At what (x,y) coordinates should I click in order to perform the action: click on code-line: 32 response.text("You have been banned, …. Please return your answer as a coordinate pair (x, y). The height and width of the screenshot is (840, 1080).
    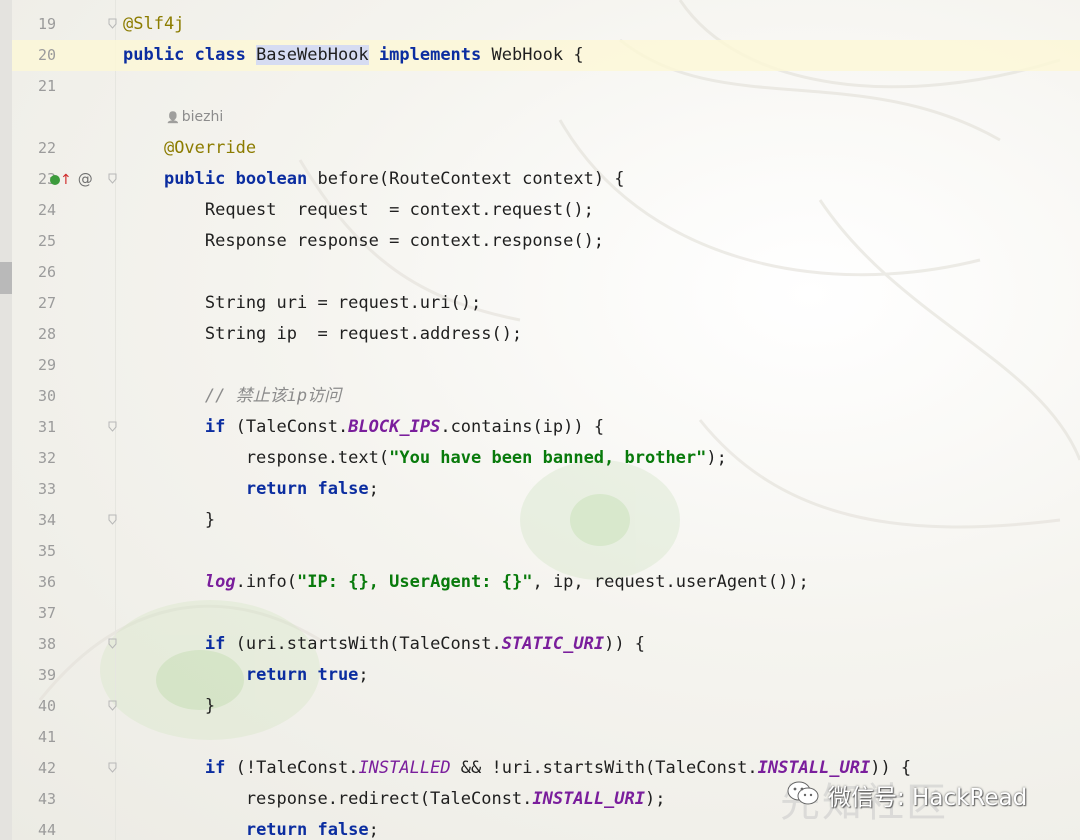
    Looking at the image, I should click on (546, 458).